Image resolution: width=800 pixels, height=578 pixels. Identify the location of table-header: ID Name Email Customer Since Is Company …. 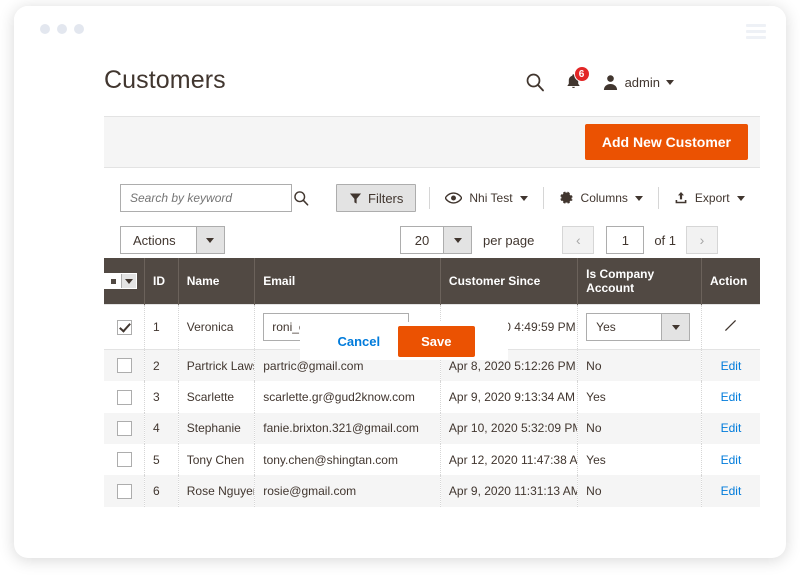
(432, 281).